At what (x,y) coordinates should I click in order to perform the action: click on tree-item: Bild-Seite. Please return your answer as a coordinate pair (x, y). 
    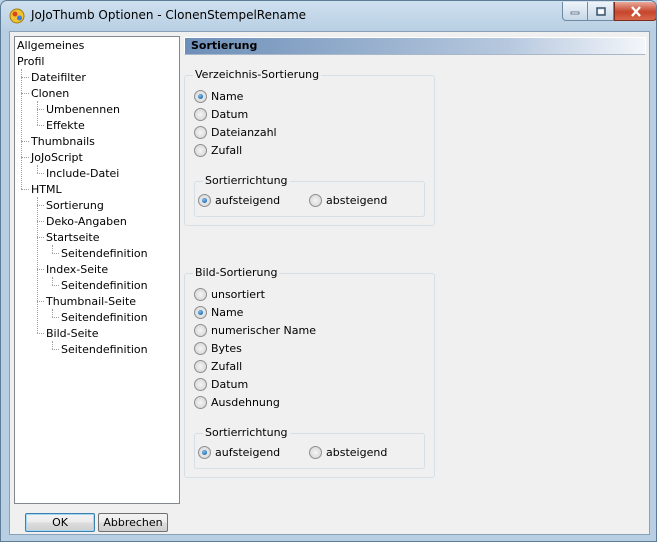
    Looking at the image, I should click on (72, 333).